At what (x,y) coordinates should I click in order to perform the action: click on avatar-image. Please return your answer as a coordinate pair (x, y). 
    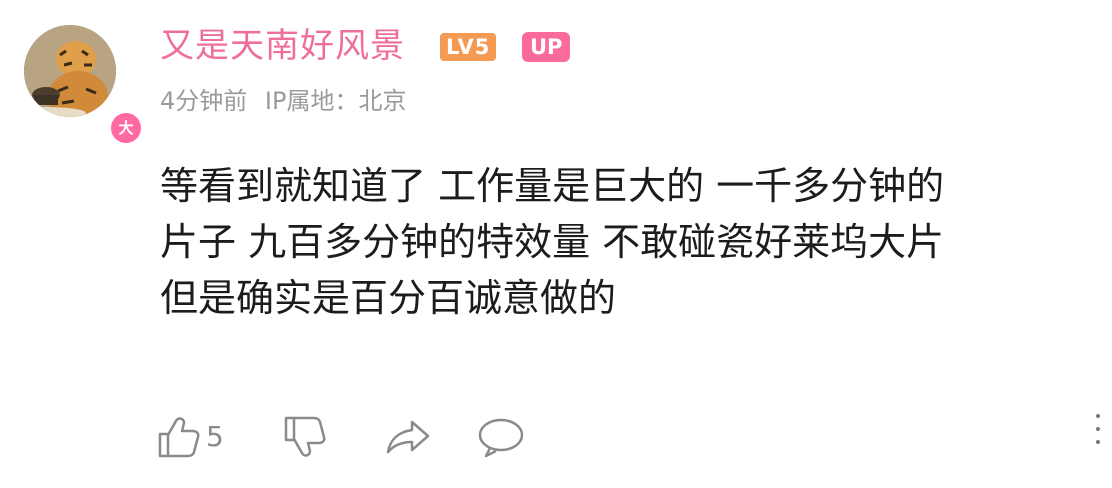
    Looking at the image, I should click on (70, 71).